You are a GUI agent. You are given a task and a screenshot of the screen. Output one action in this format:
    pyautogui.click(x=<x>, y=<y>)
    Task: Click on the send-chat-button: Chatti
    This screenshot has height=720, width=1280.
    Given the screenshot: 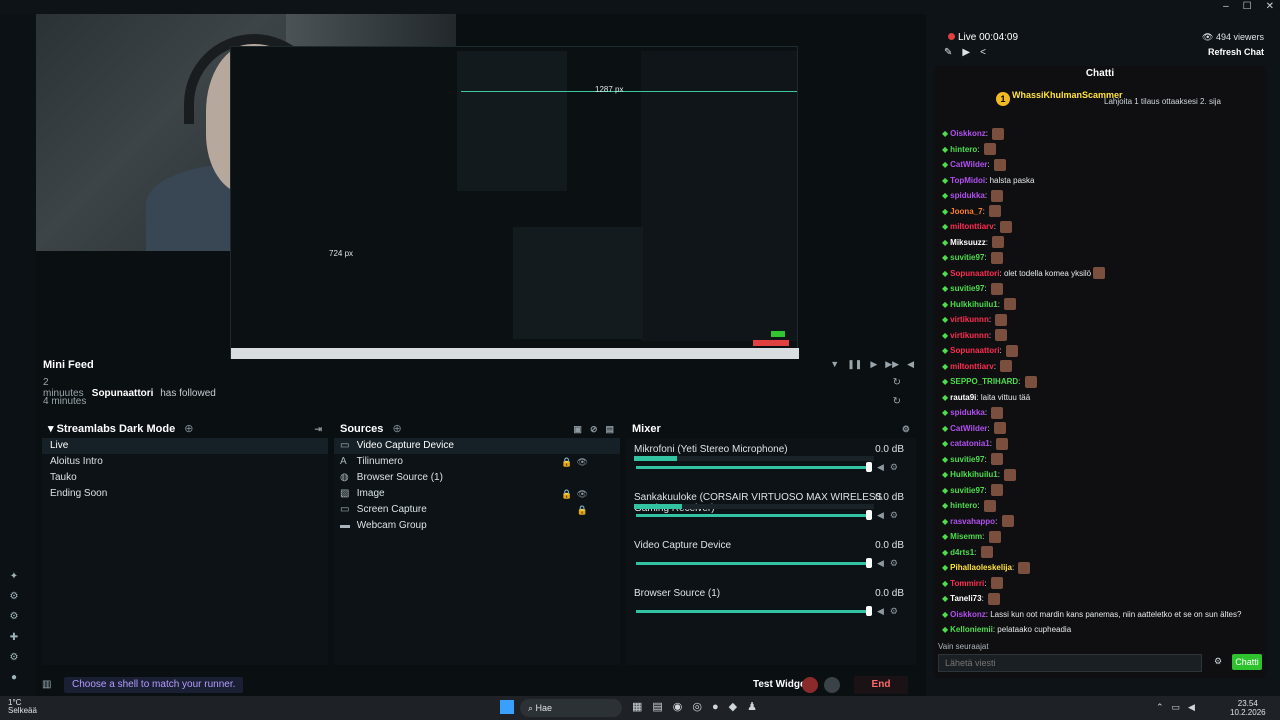 What is the action you would take?
    pyautogui.click(x=1247, y=662)
    